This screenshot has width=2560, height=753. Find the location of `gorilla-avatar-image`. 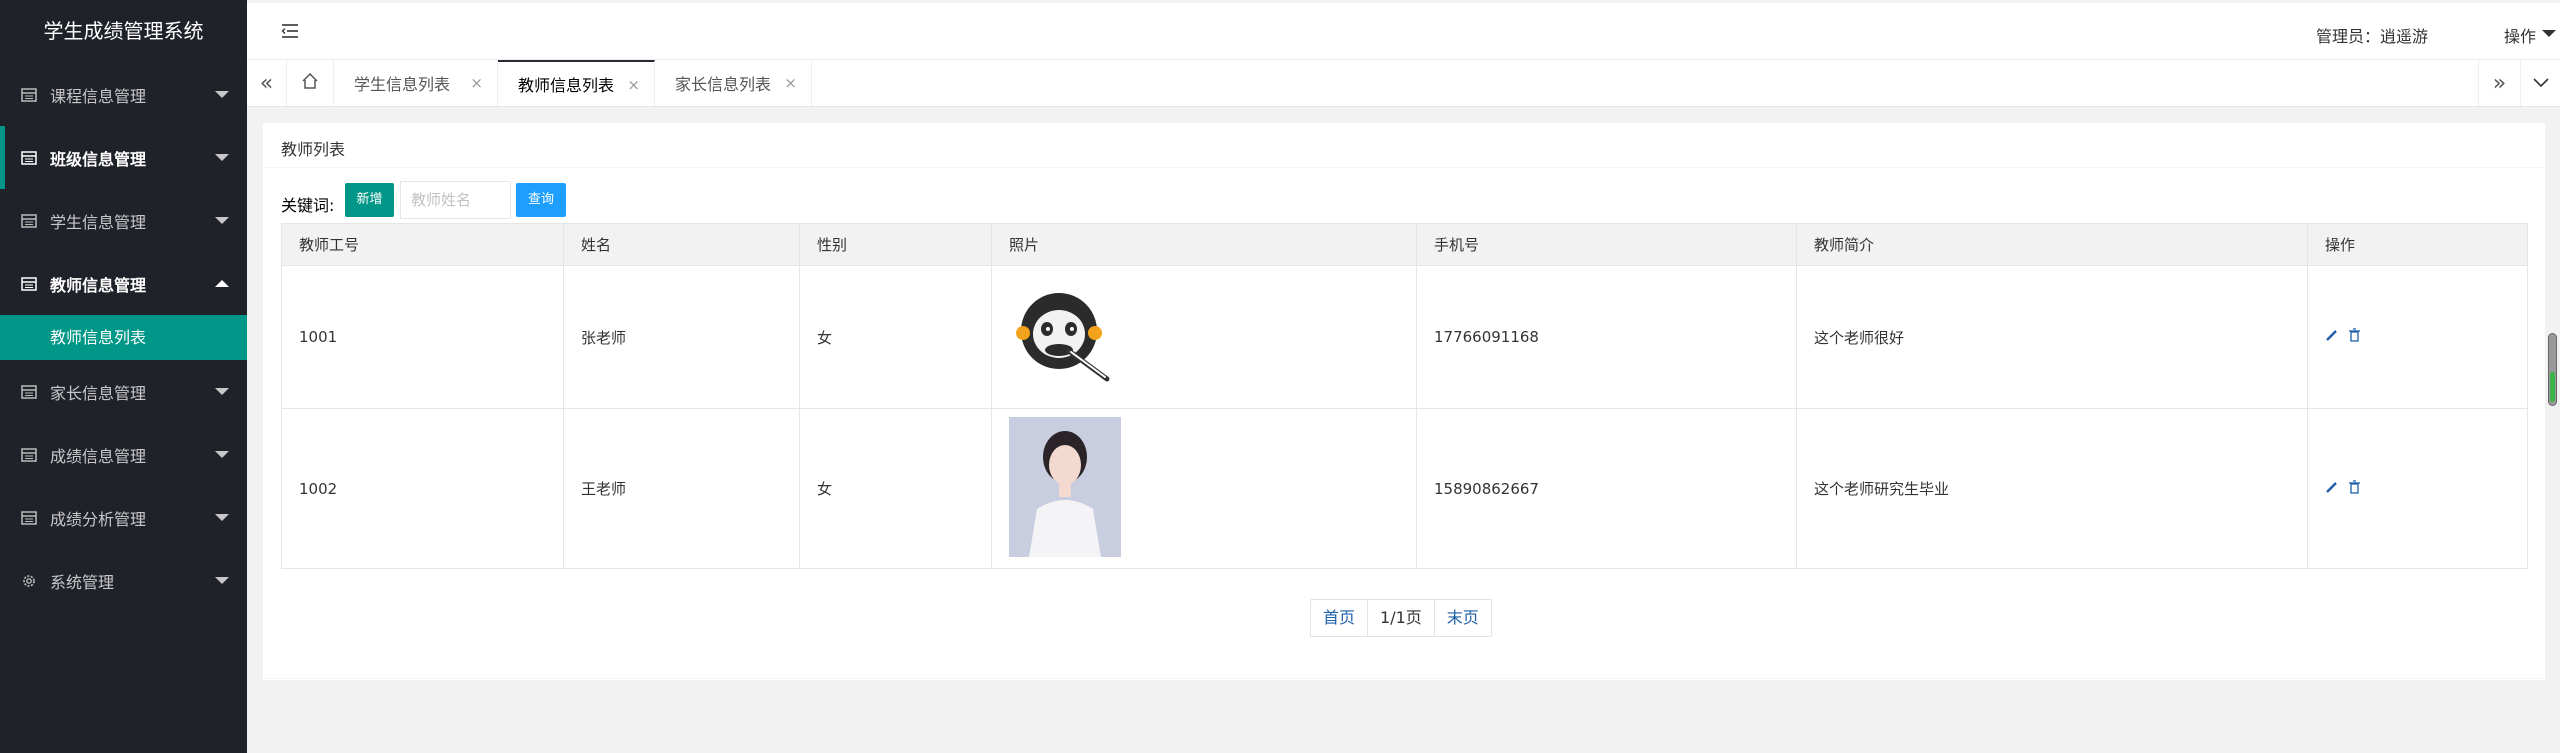

gorilla-avatar-image is located at coordinates (1065, 344).